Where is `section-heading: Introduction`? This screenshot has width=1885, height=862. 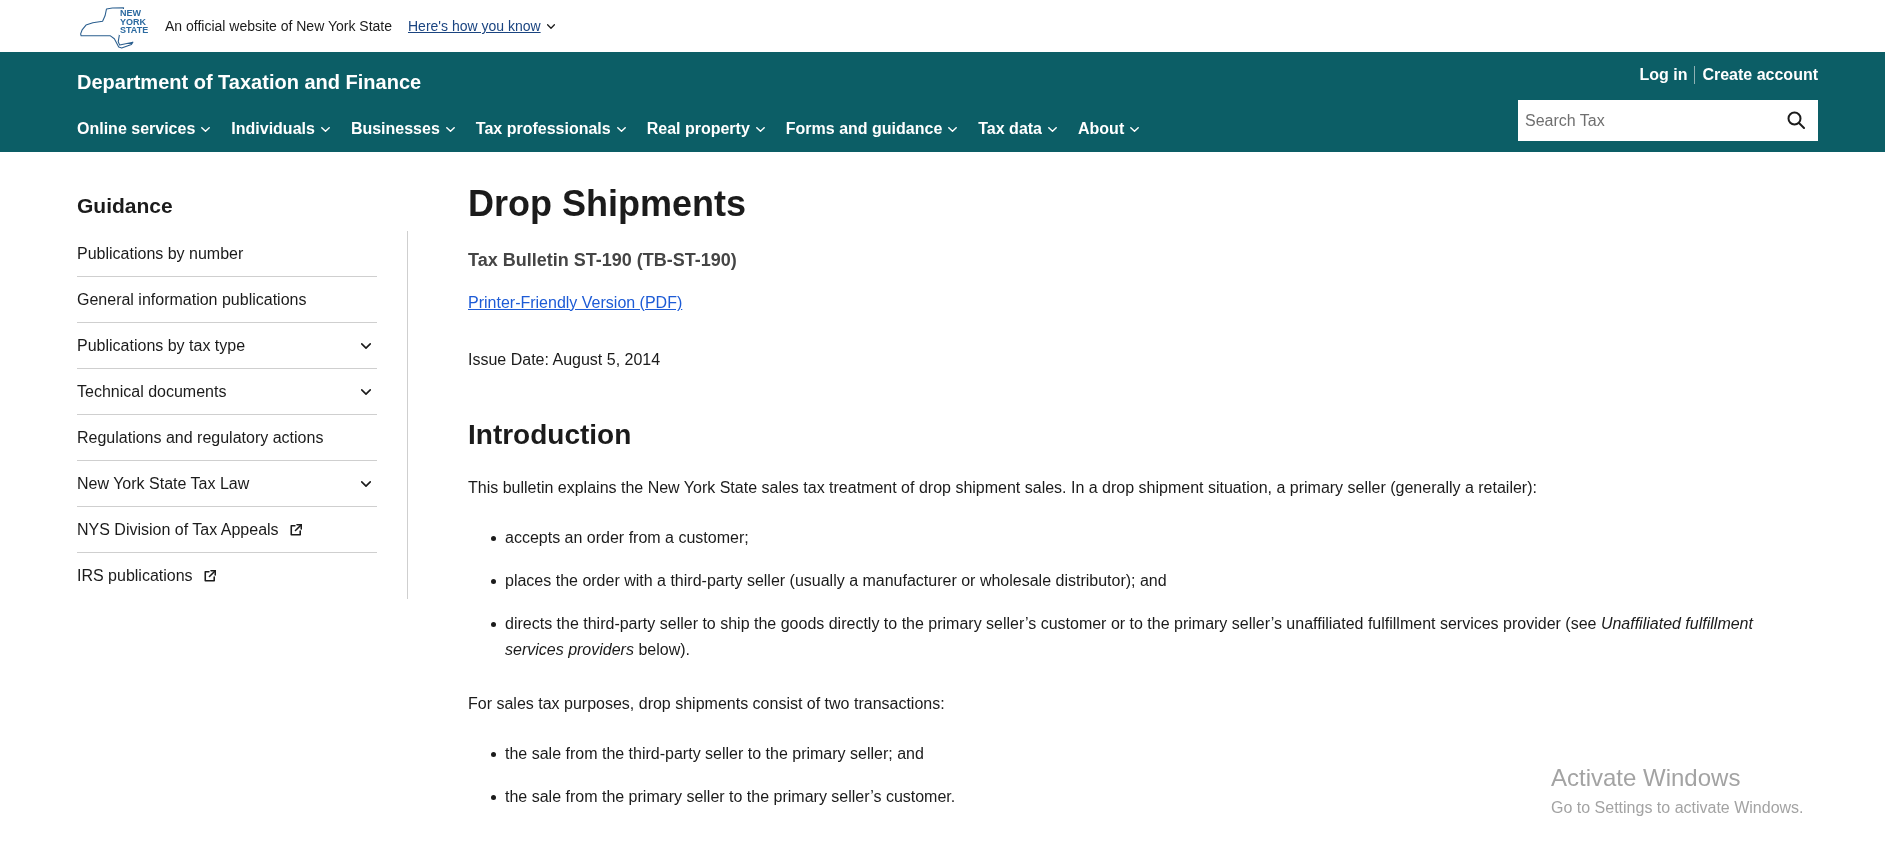
section-heading: Introduction is located at coordinates (550, 435).